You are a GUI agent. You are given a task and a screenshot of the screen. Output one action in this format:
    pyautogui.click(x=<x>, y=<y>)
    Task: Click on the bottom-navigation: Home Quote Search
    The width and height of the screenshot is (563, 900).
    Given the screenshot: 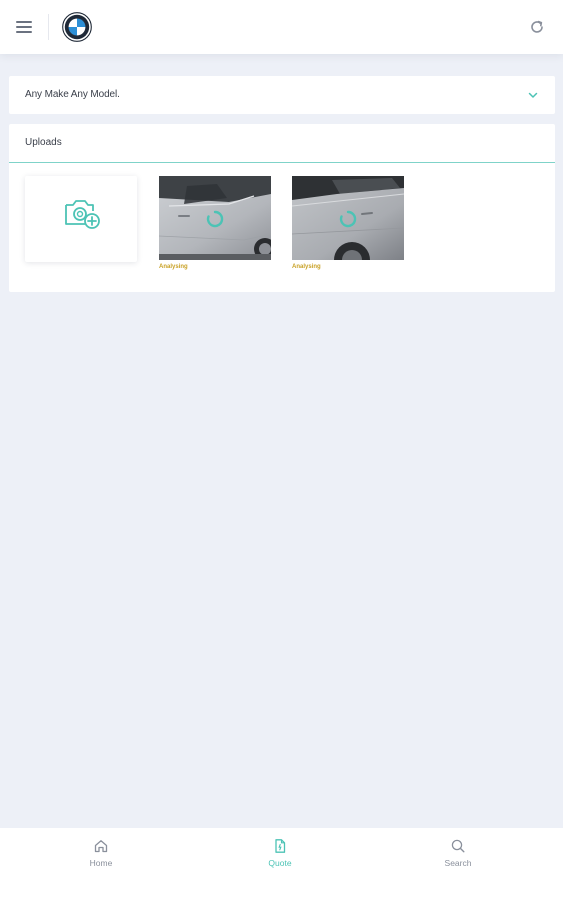 What is the action you would take?
    pyautogui.click(x=281, y=864)
    